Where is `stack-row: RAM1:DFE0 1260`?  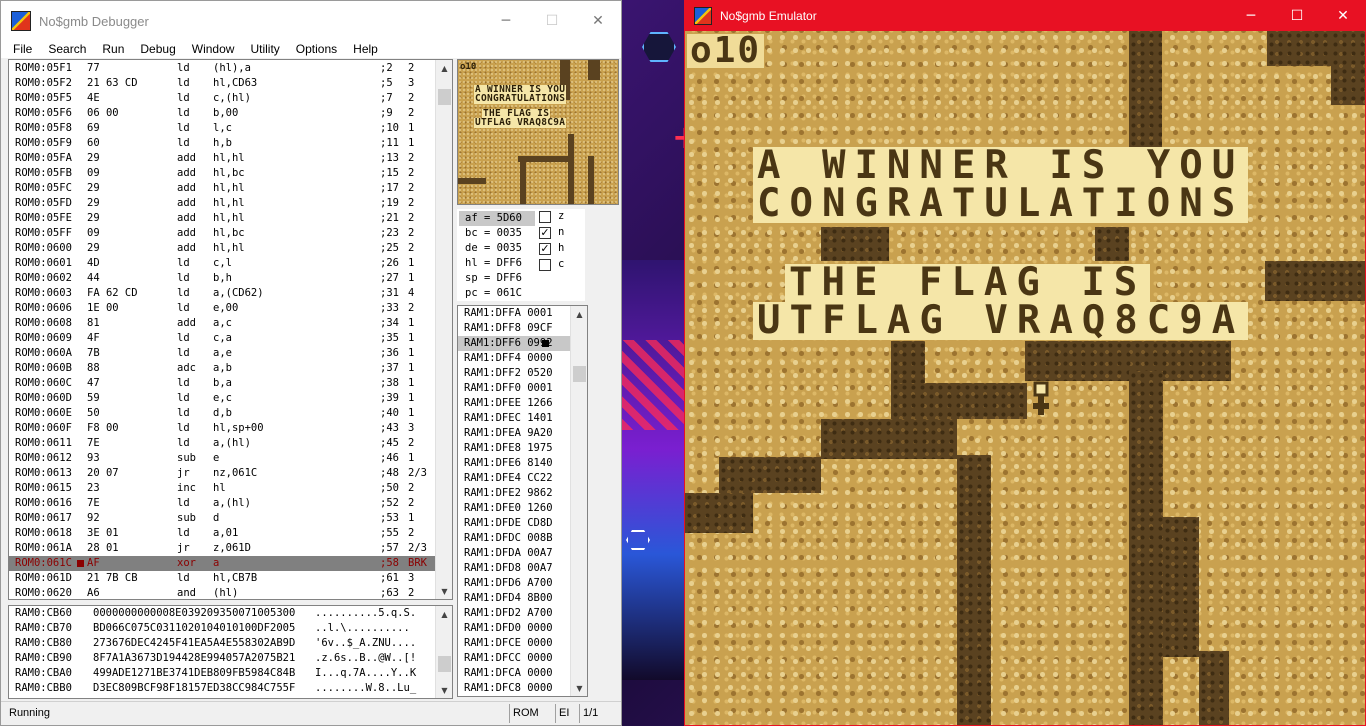
stack-row: RAM1:DFE0 1260 is located at coordinates (522, 508).